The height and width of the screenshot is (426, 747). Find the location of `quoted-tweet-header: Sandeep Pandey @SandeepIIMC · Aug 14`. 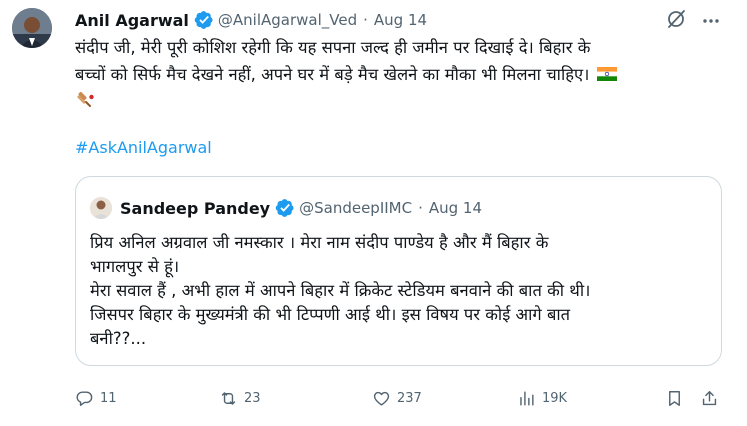

quoted-tweet-header: Sandeep Pandey @SandeepIIMC · Aug 14 is located at coordinates (286, 208).